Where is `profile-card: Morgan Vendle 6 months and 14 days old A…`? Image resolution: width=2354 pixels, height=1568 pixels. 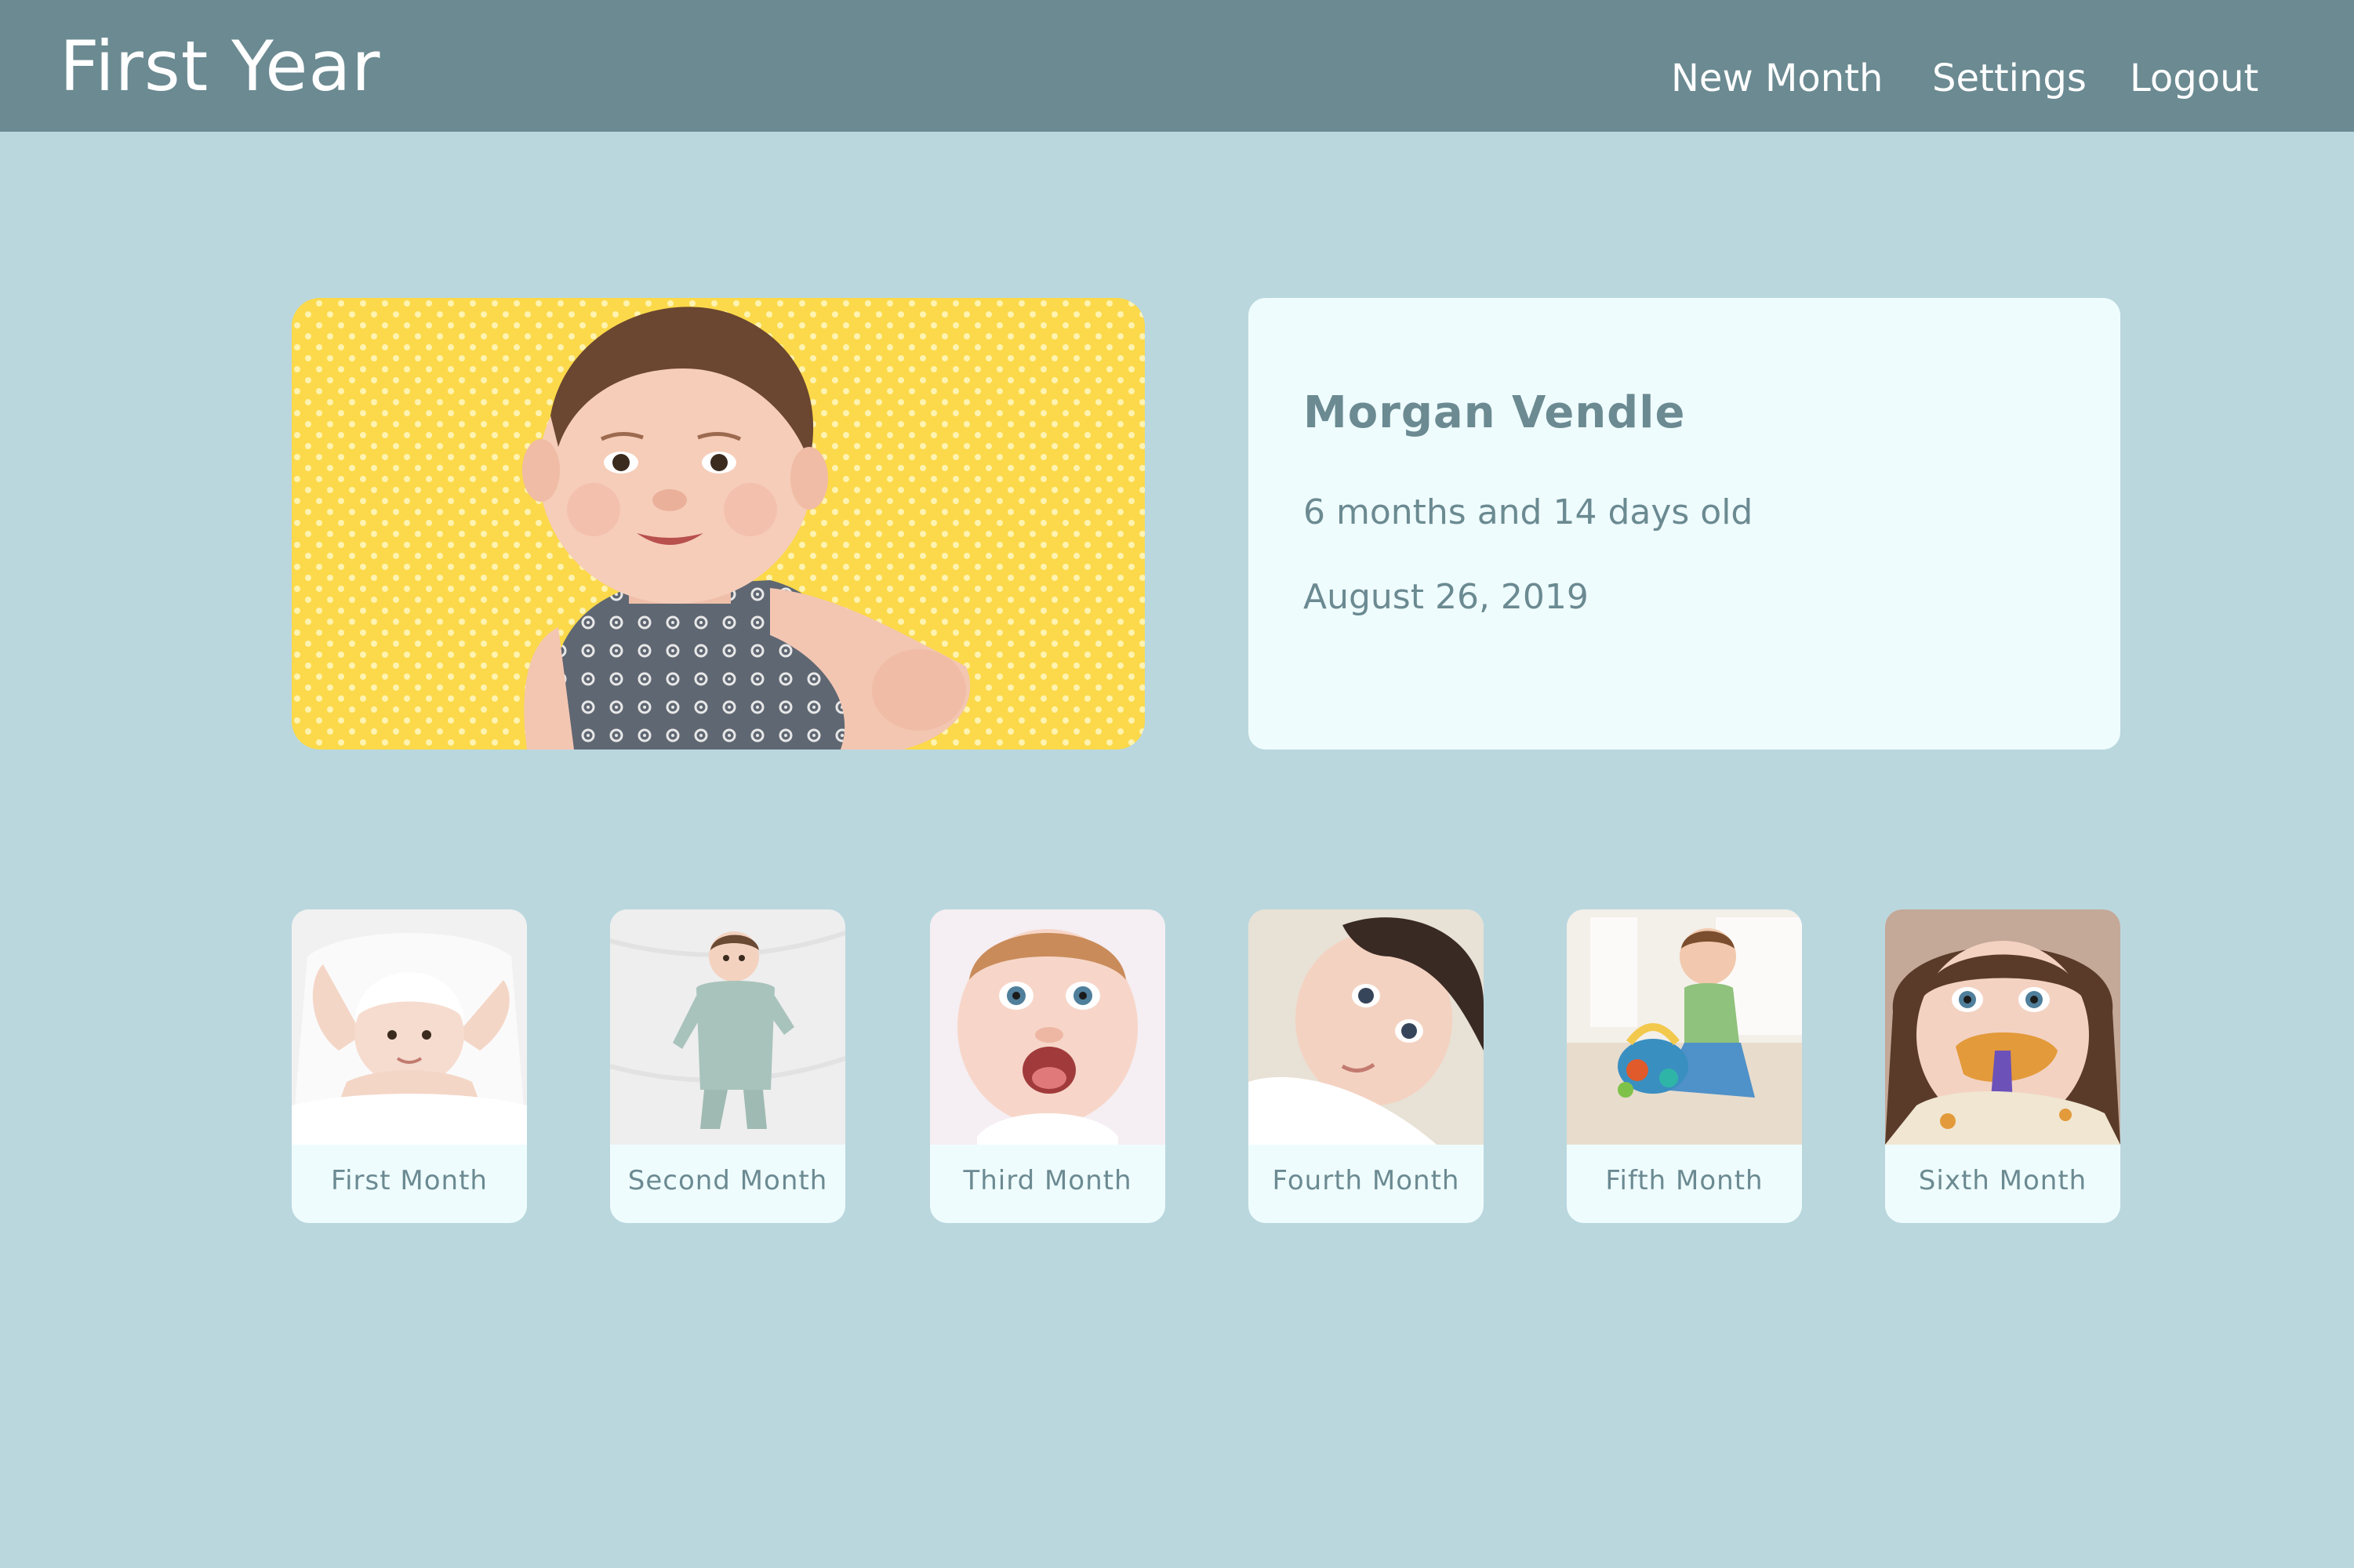 profile-card: Morgan Vendle 6 months and 14 days old A… is located at coordinates (1684, 524).